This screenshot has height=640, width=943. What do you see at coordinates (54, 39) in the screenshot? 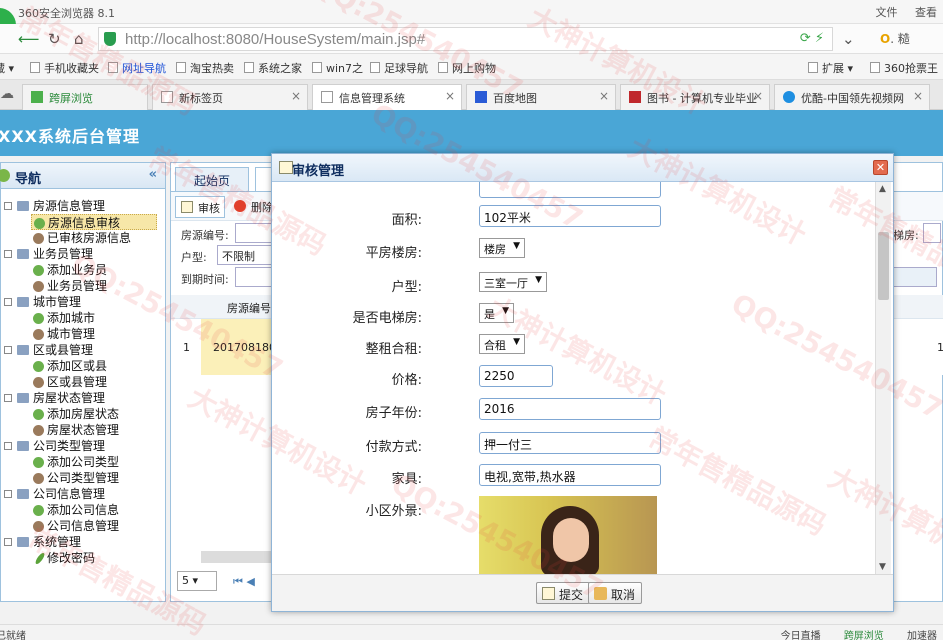
I see `refresh-icon: ↻` at bounding box center [54, 39].